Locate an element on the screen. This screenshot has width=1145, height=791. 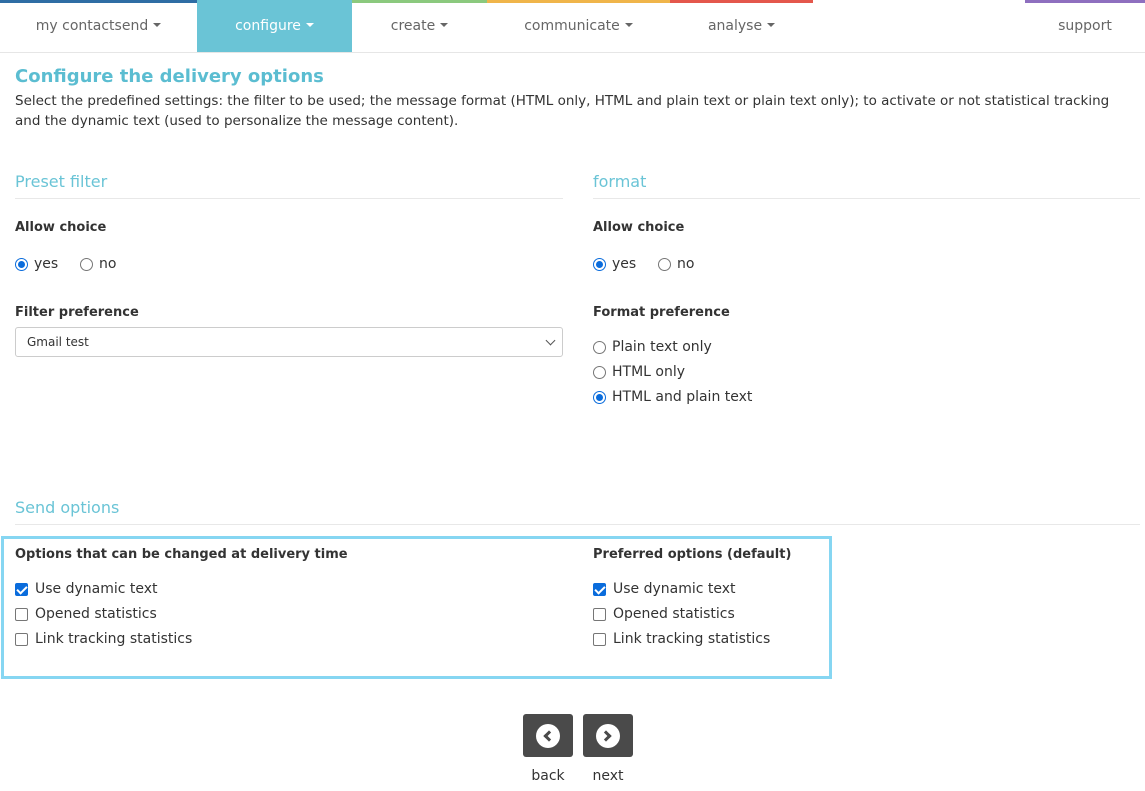
format-allow-choice-label: Allow choice is located at coordinates (639, 227).